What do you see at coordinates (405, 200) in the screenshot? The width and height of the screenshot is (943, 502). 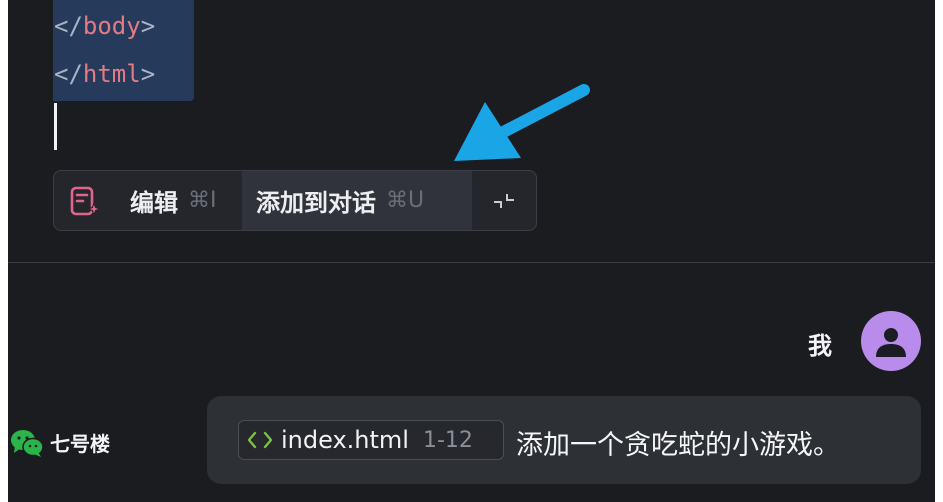 I see `add-to-chat-shortcut: ⌘U` at bounding box center [405, 200].